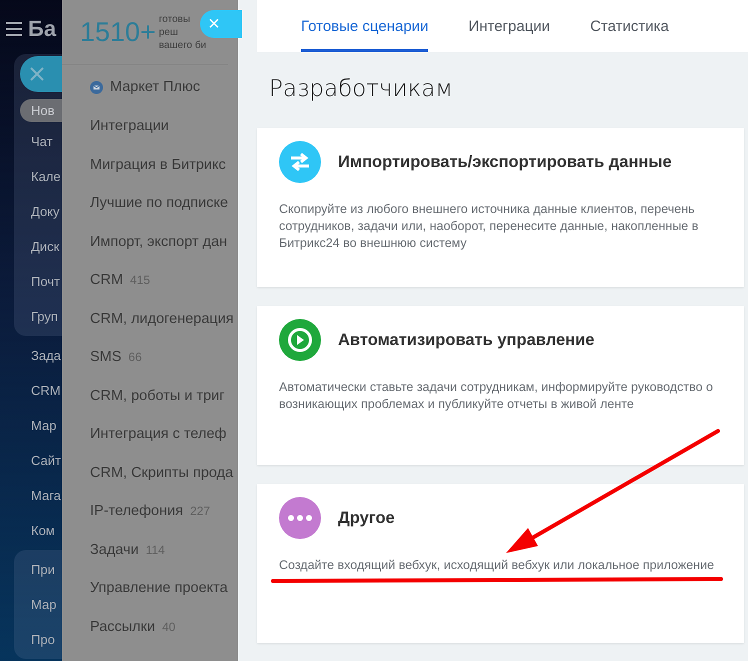 This screenshot has height=661, width=748. What do you see at coordinates (155, 87) in the screenshot?
I see `category-link: Маркет Плюс` at bounding box center [155, 87].